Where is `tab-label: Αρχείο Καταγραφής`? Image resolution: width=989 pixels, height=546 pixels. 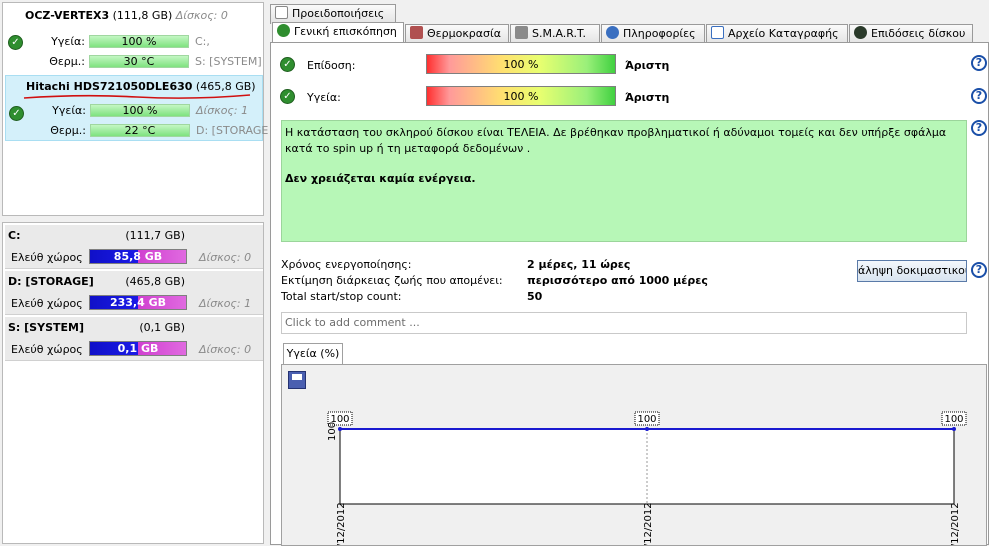
tab-label: Αρχείο Καταγραφής is located at coordinates (783, 33).